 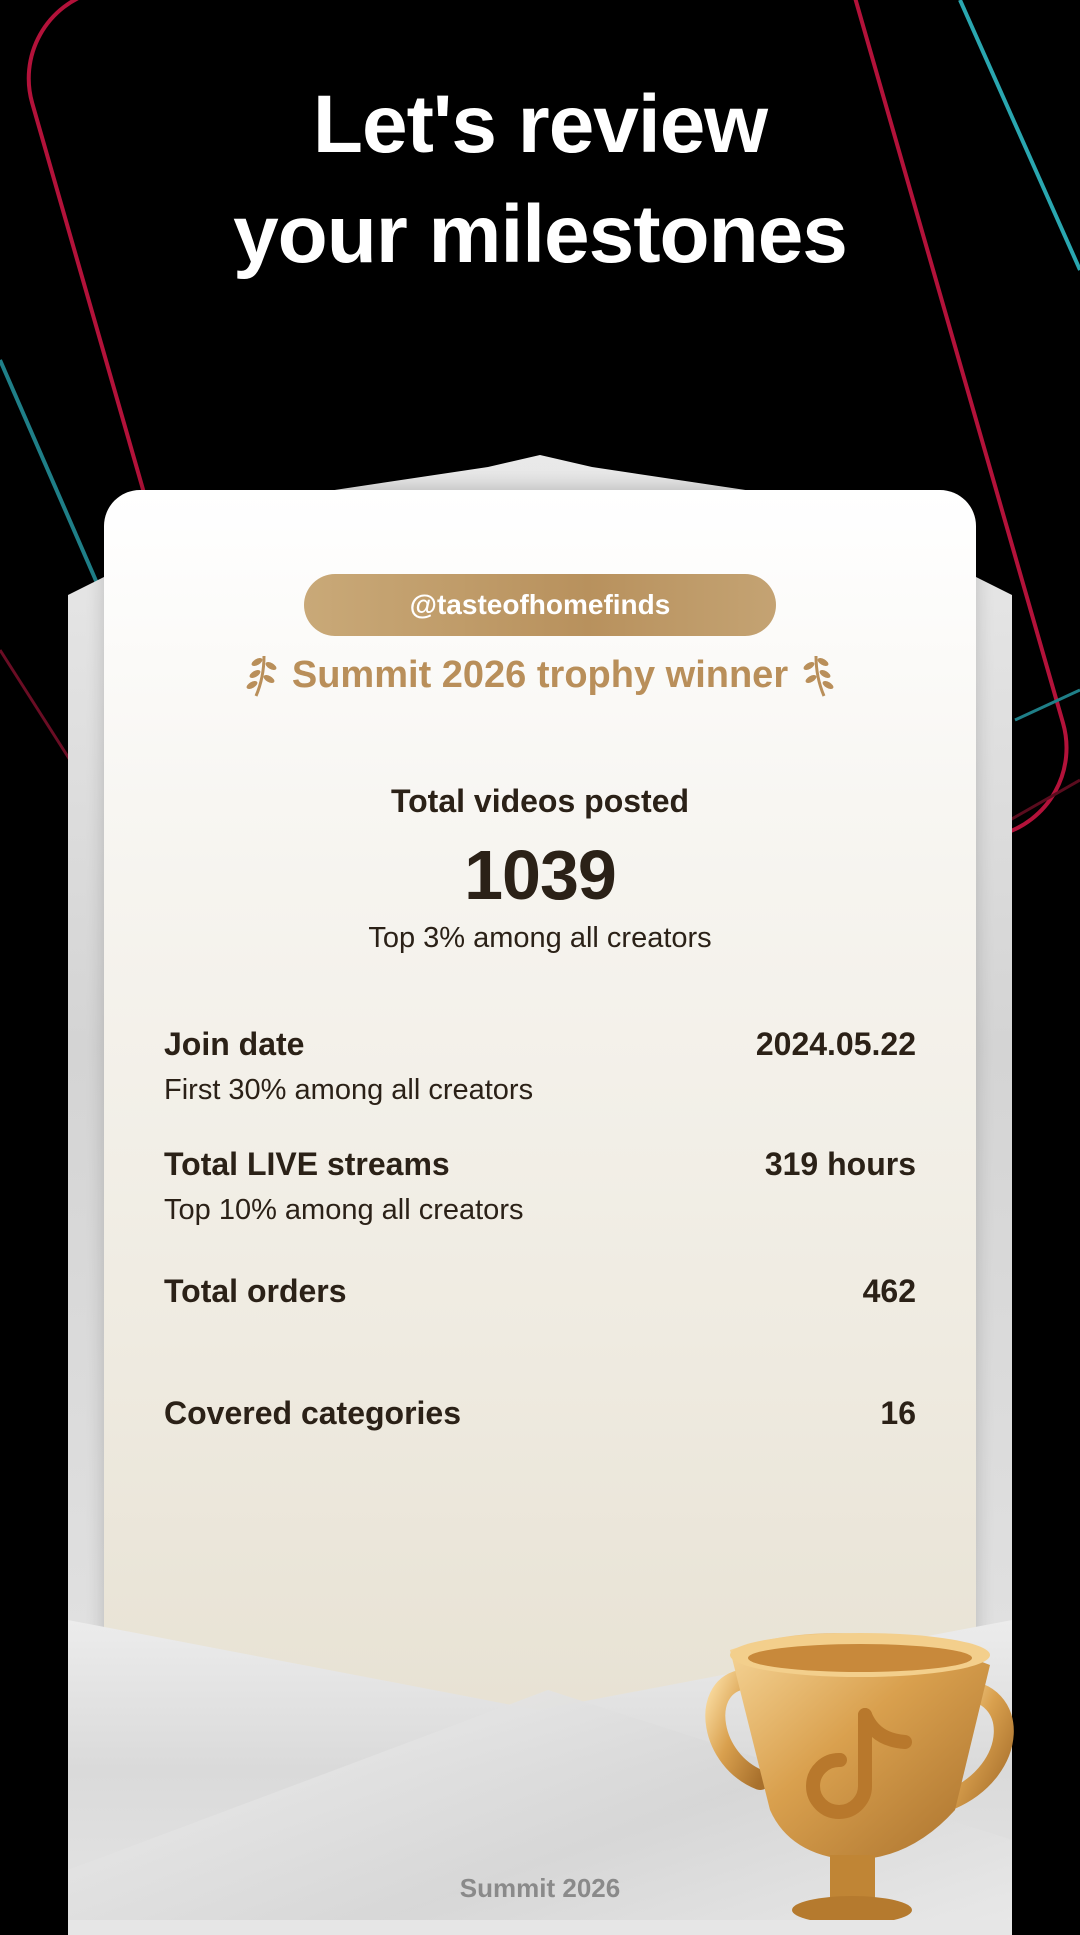 What do you see at coordinates (540, 234) in the screenshot?
I see `title-line-2: your milestones` at bounding box center [540, 234].